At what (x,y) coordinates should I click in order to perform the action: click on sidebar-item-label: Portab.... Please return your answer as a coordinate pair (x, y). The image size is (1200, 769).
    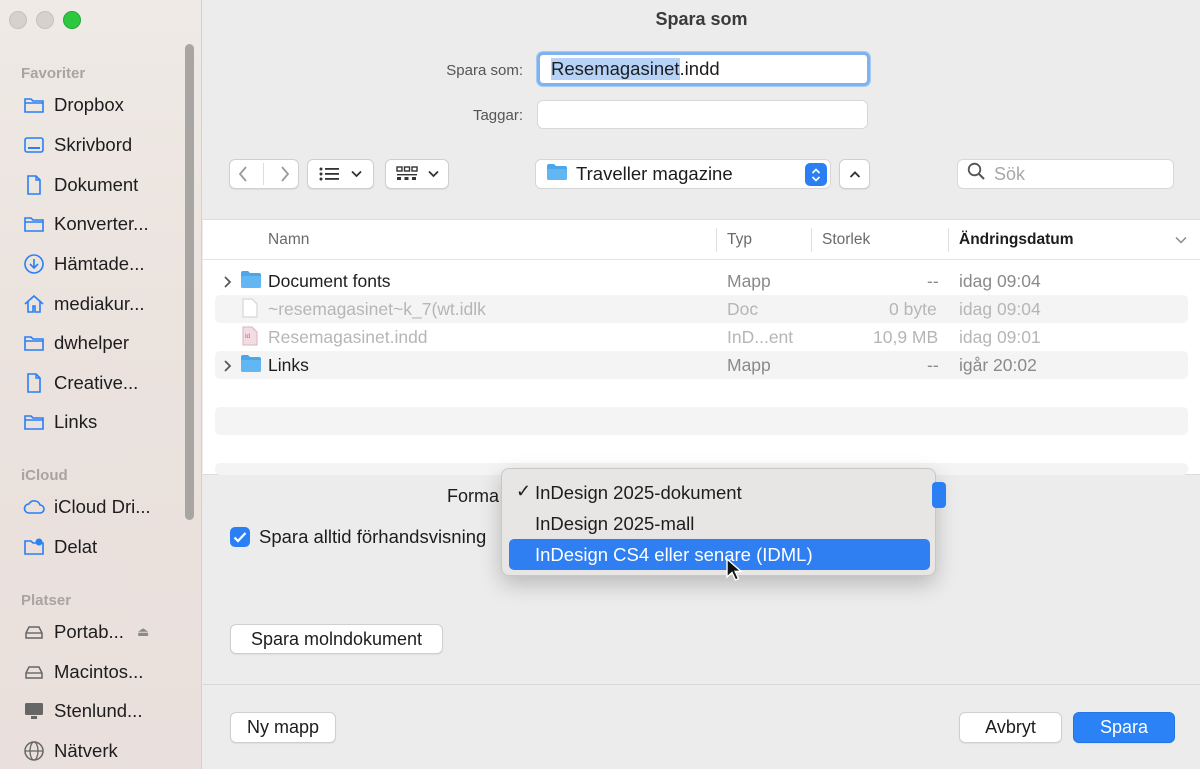
    Looking at the image, I should click on (89, 631).